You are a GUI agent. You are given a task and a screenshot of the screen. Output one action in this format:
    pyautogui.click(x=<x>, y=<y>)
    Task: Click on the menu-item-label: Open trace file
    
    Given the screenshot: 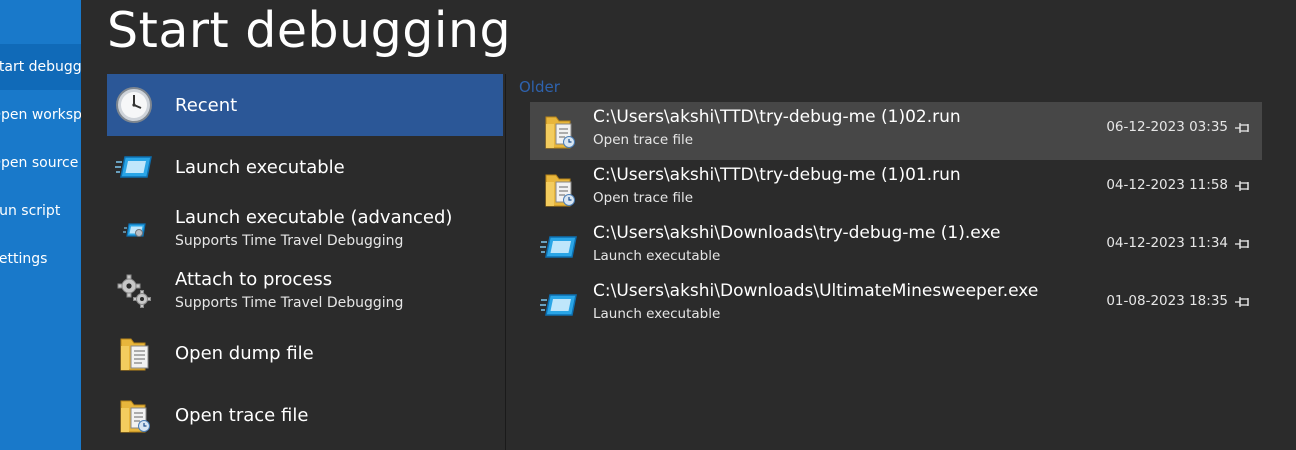 What is the action you would take?
    pyautogui.click(x=242, y=415)
    